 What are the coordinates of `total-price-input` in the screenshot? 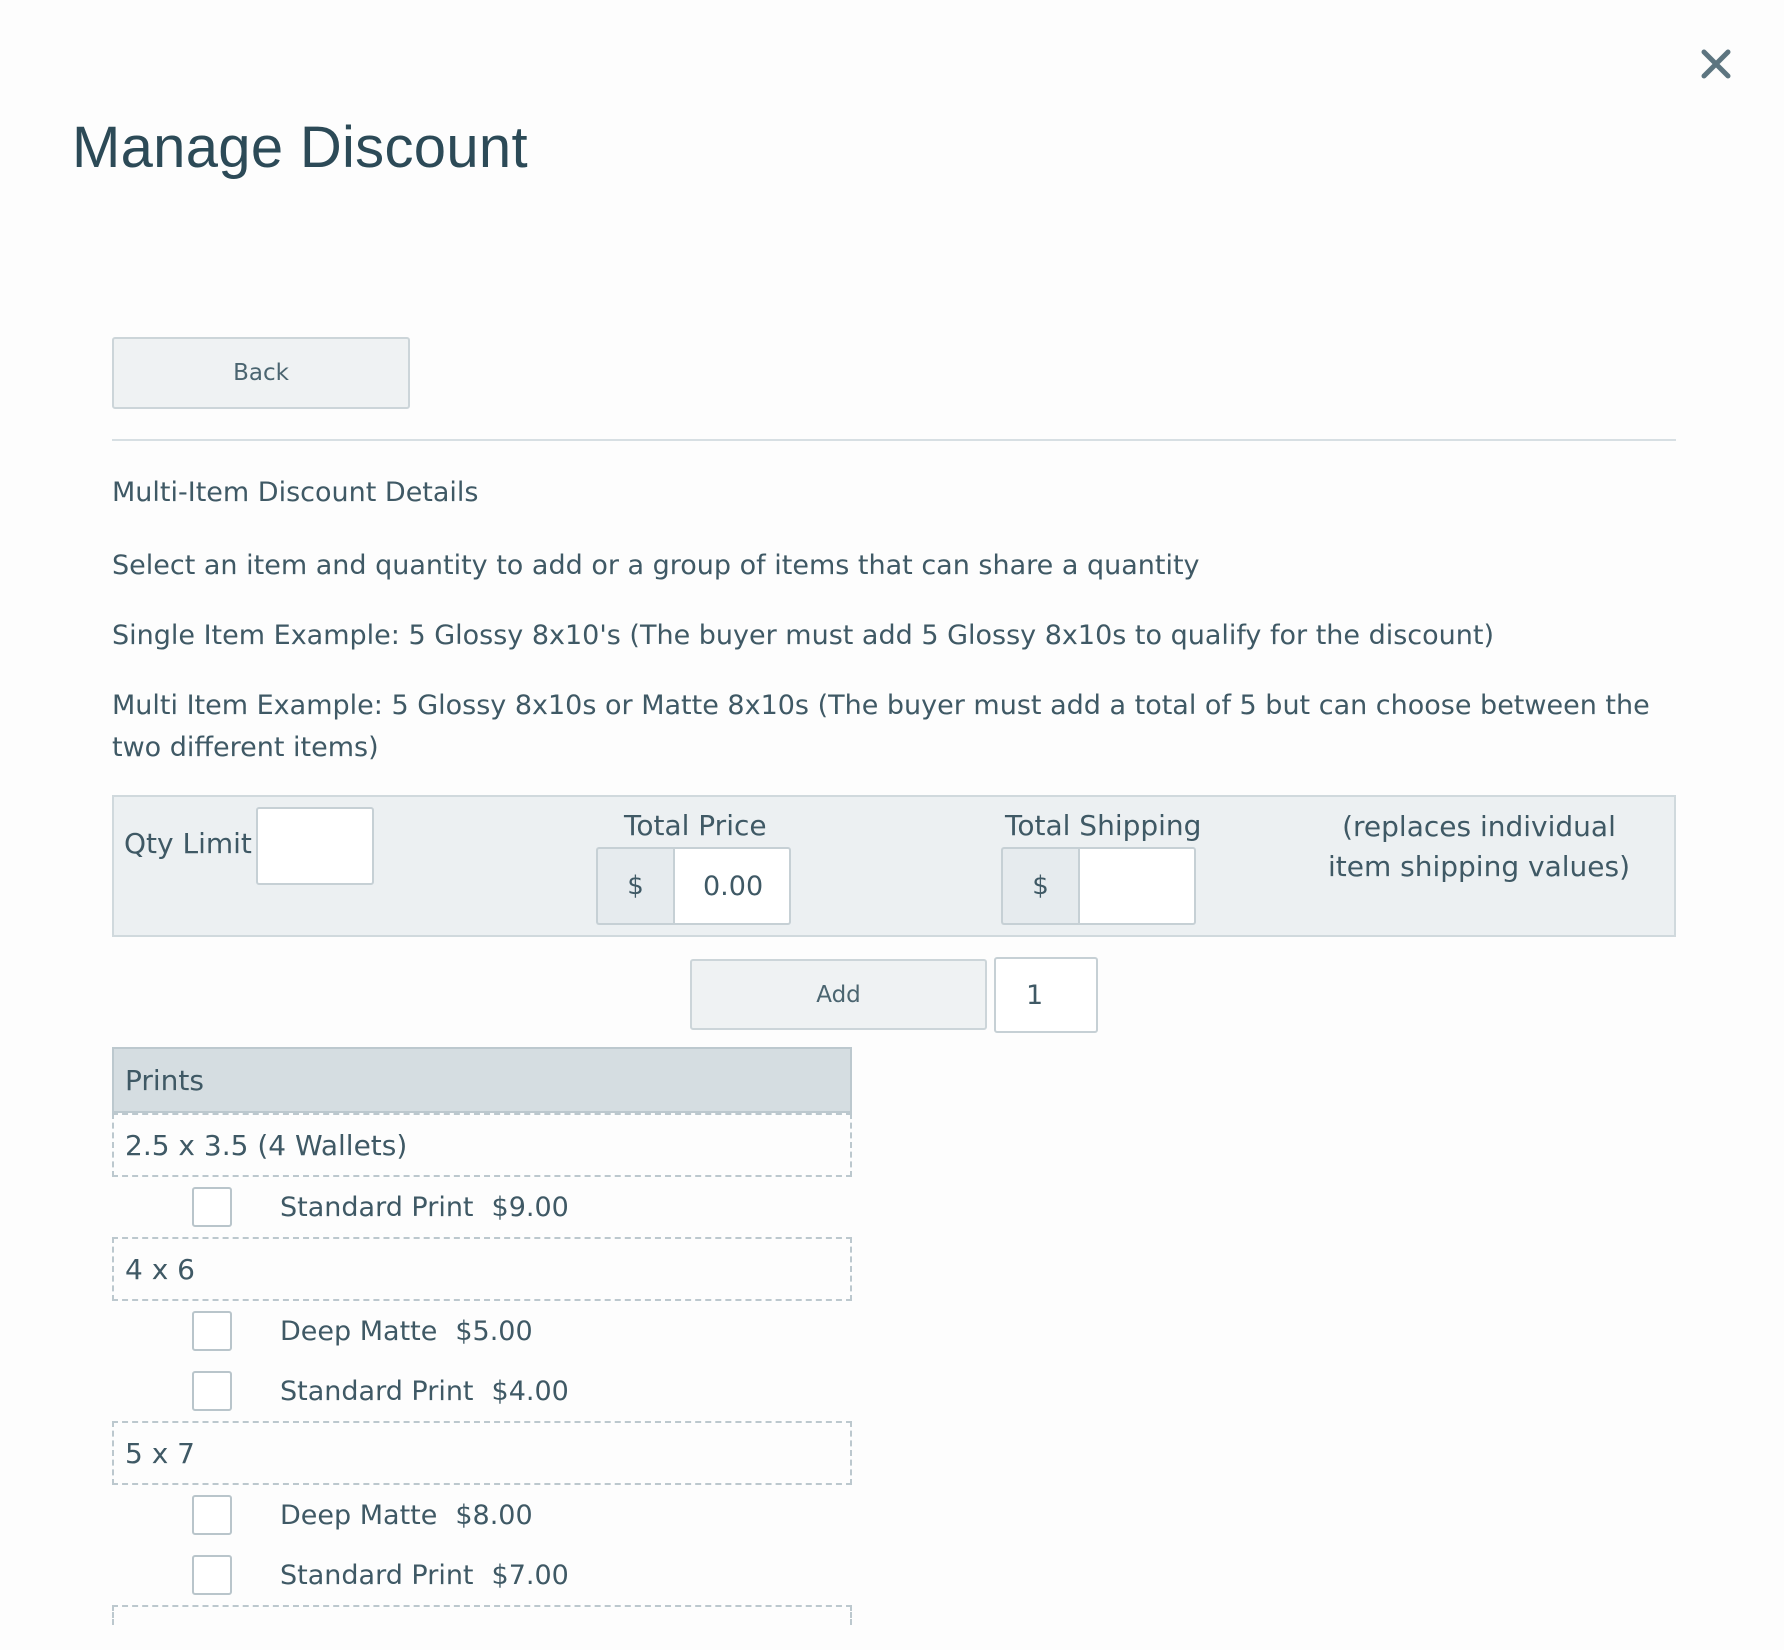 It's located at (732, 886).